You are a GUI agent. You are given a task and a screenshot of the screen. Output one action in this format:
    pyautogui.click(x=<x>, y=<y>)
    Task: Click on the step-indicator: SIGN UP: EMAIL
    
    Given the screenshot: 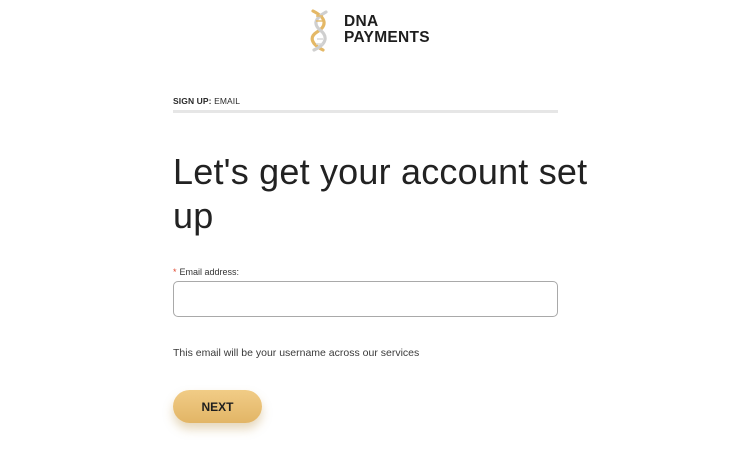 What is the action you would take?
    pyautogui.click(x=206, y=101)
    